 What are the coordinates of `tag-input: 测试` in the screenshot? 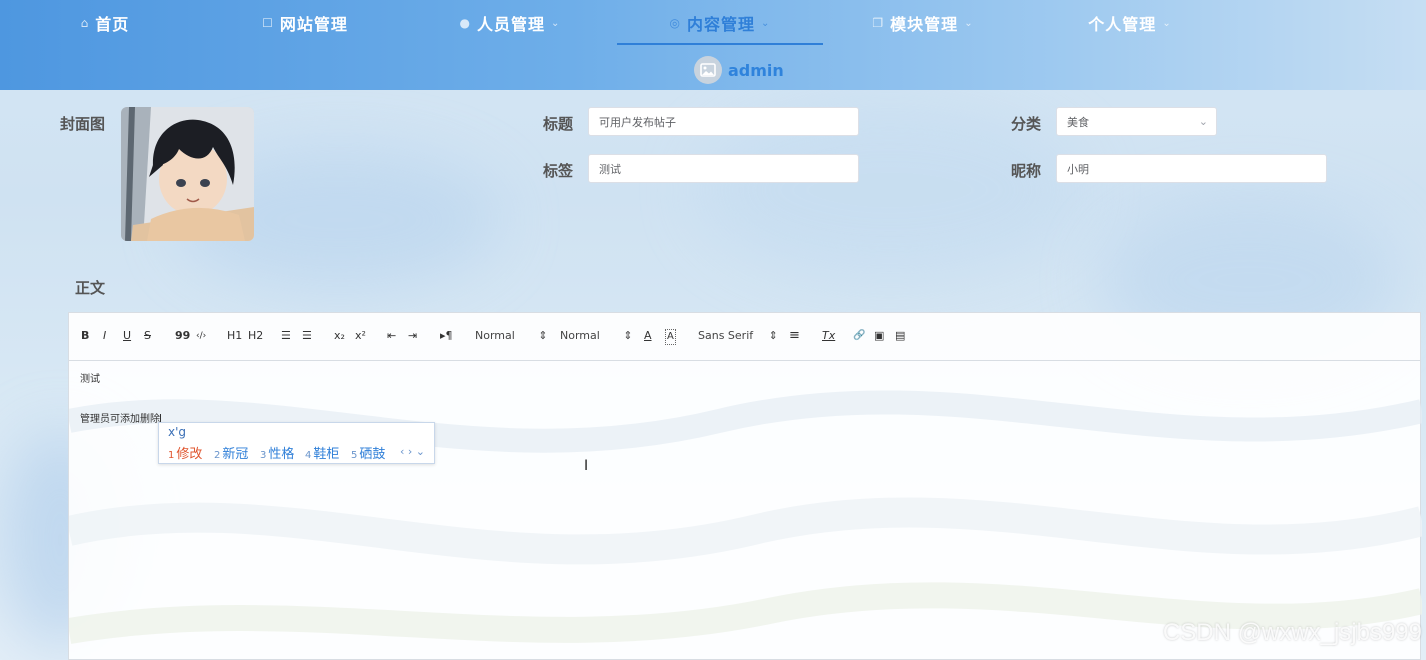 It's located at (723, 168).